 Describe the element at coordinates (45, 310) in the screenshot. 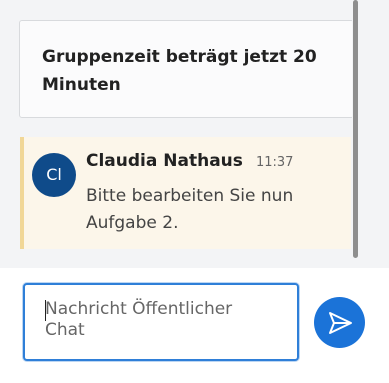

I see `text-cursor` at that location.